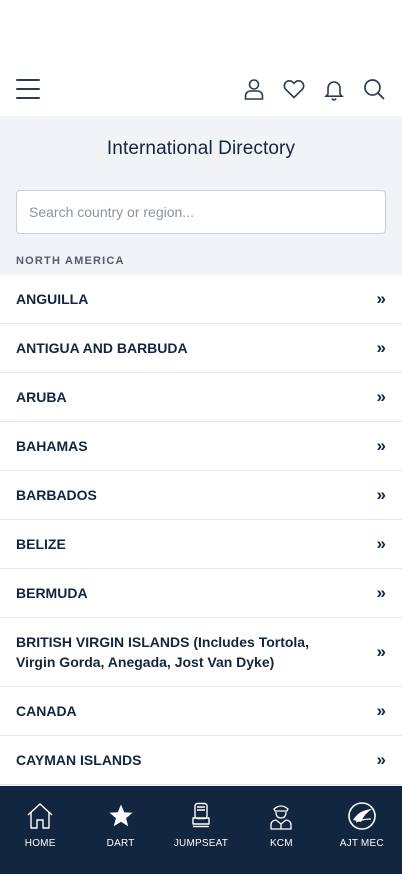  Describe the element at coordinates (281, 817) in the screenshot. I see `pilot-icon` at that location.